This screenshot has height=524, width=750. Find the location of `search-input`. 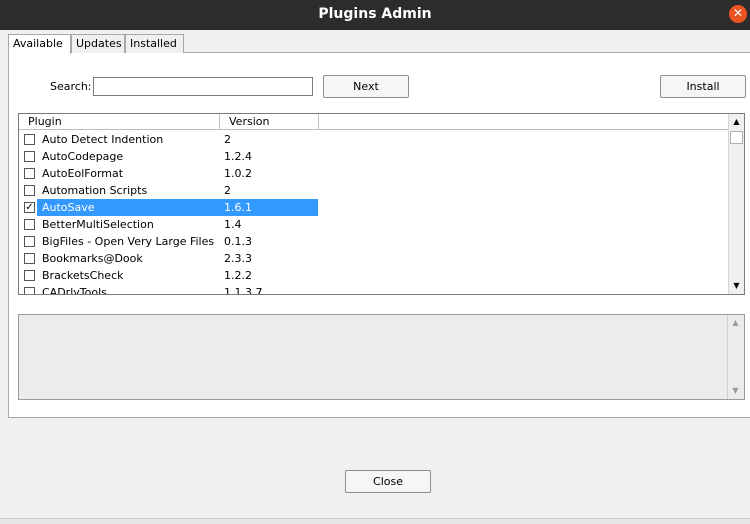

search-input is located at coordinates (203, 86).